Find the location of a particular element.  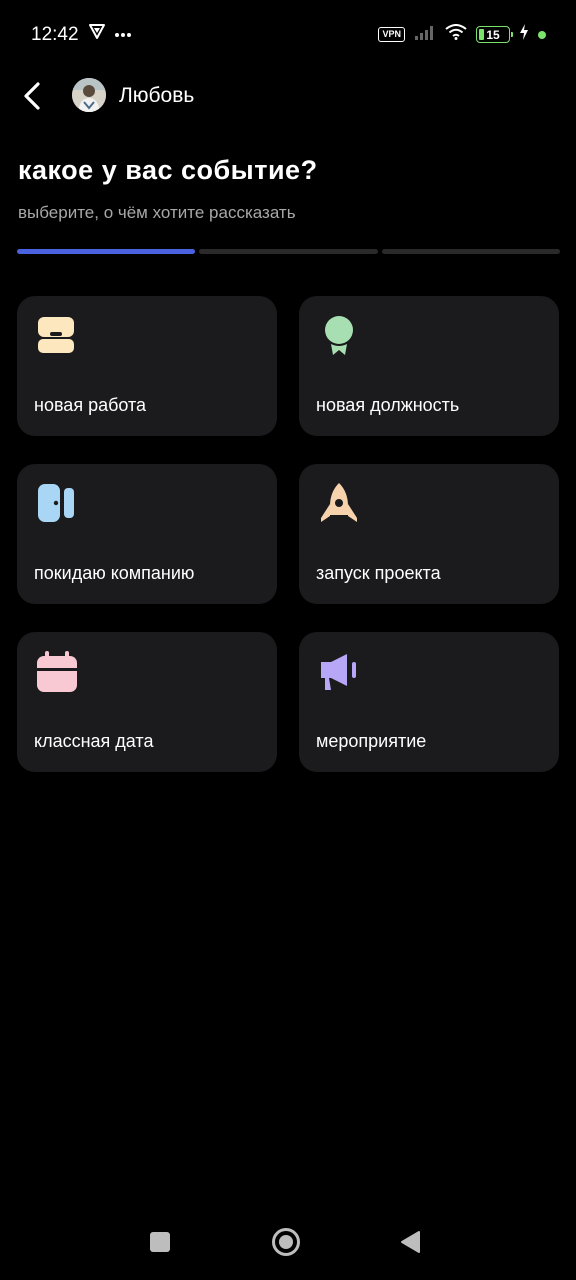

system-back-button is located at coordinates (410, 1242).